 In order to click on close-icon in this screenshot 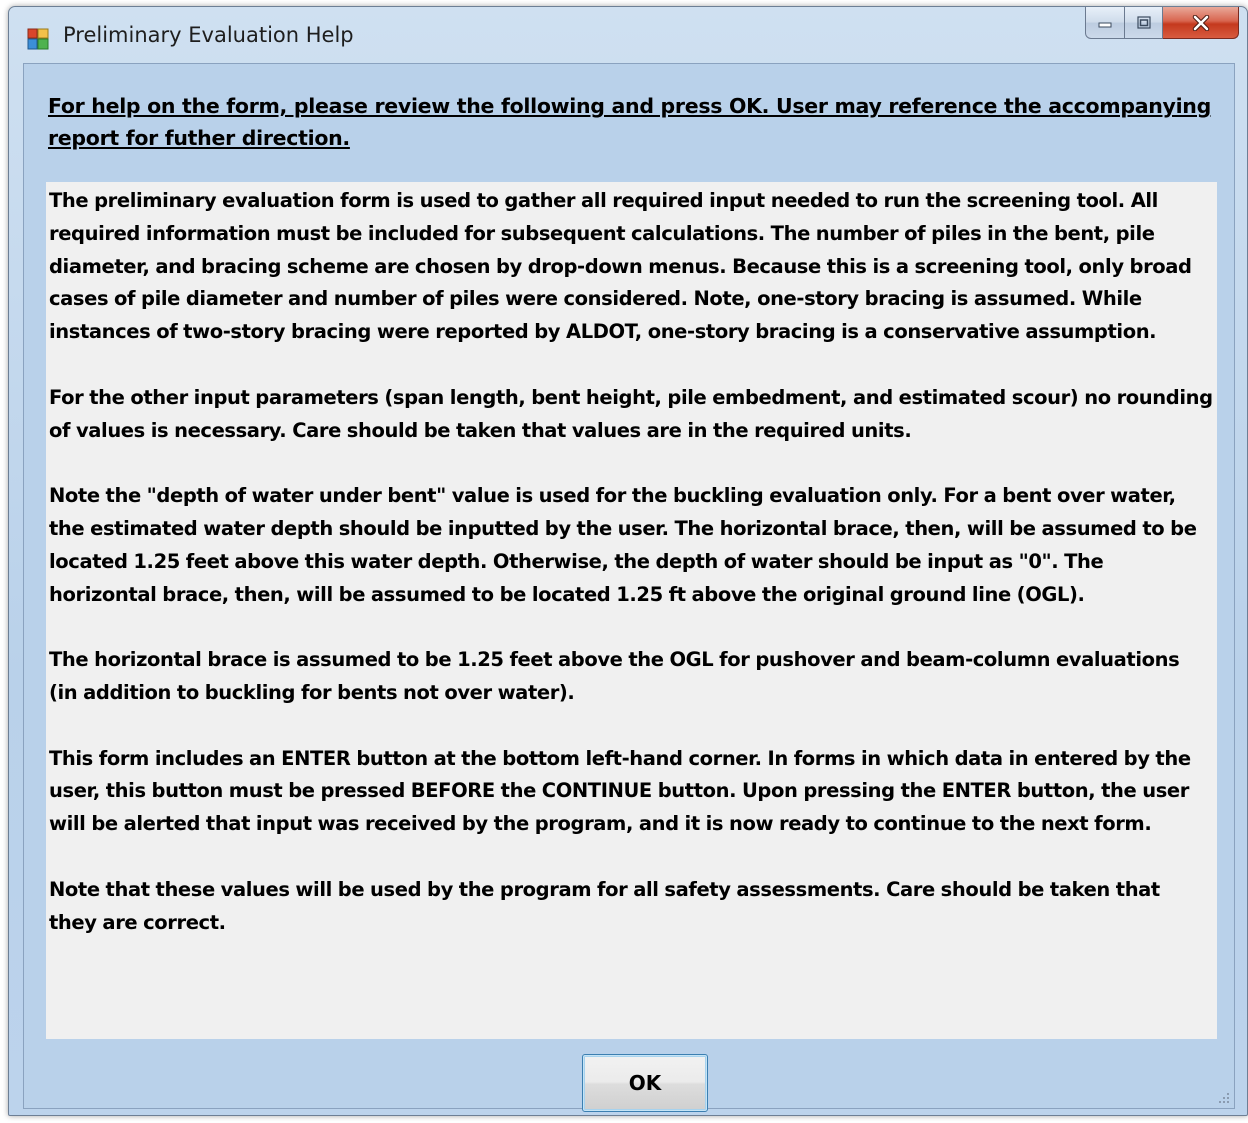, I will do `click(1200, 22)`.